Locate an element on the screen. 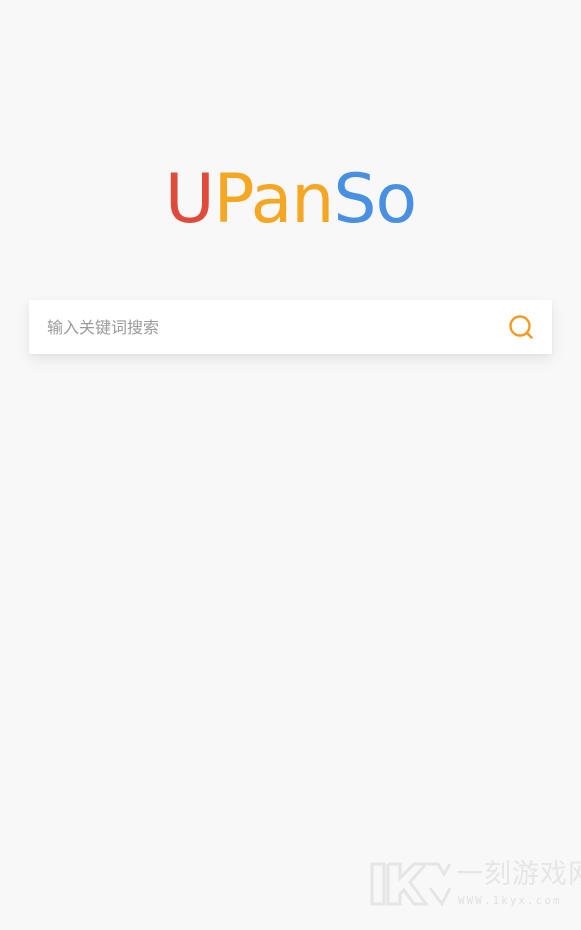  search-icon is located at coordinates (521, 327).